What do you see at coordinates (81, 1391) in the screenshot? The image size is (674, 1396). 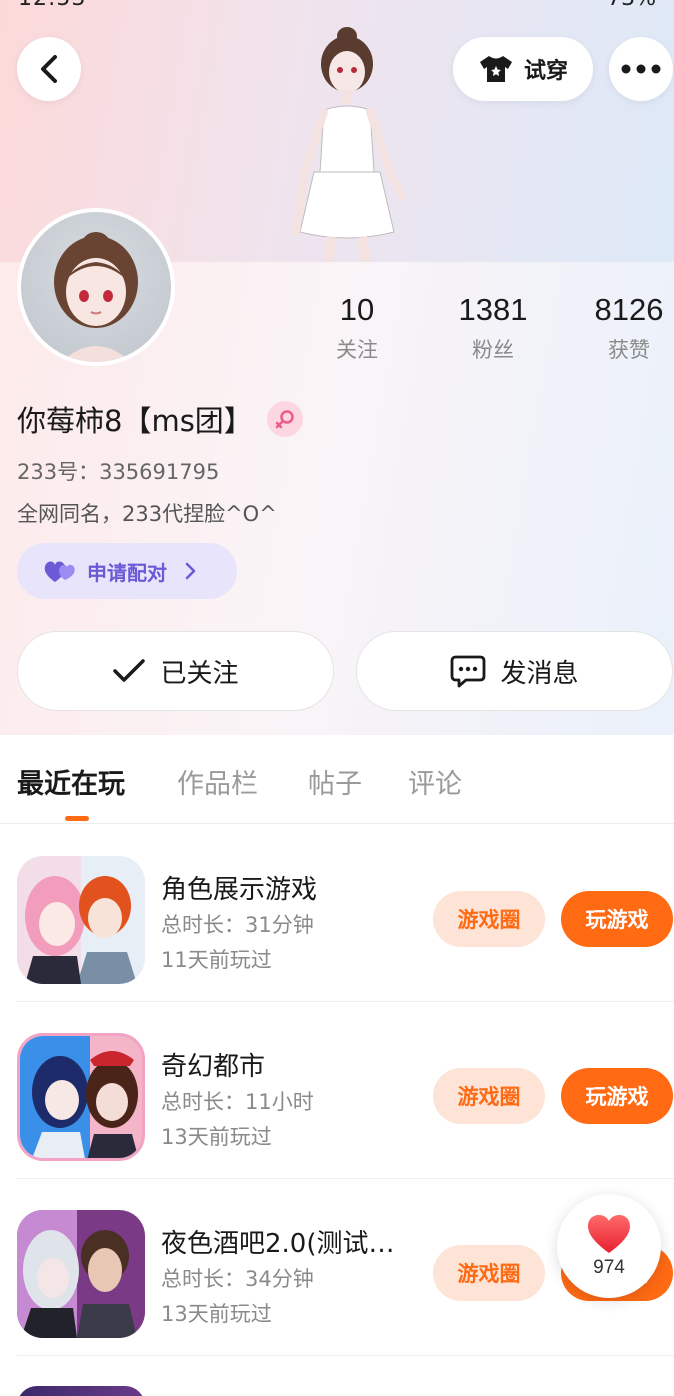 I see `game-icon-partial` at bounding box center [81, 1391].